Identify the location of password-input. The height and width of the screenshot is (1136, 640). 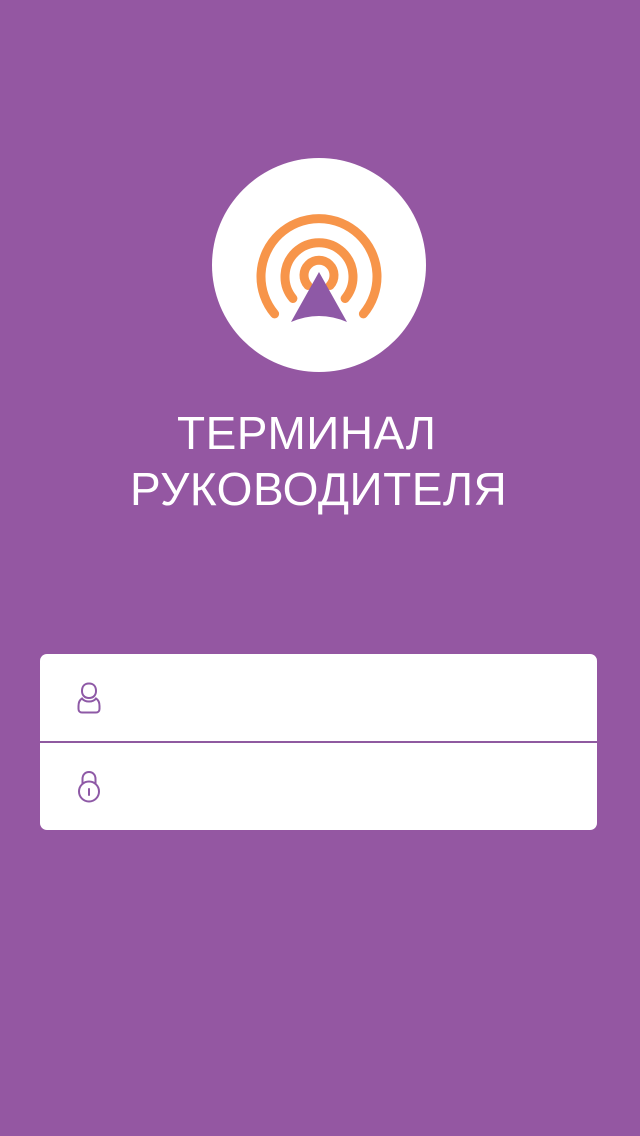
(356, 786).